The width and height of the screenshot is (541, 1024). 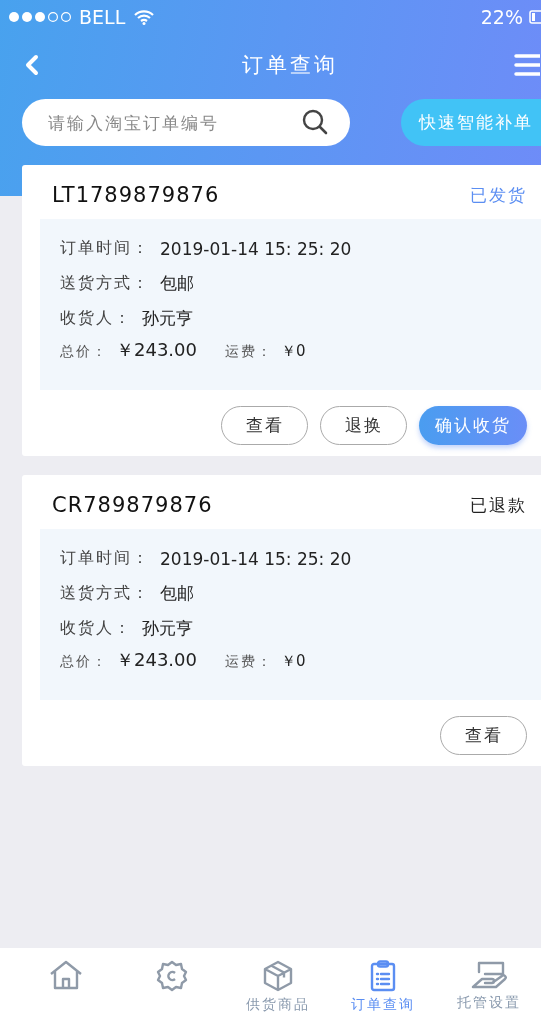 What do you see at coordinates (102, 17) in the screenshot?
I see `carrier-name: BELL` at bounding box center [102, 17].